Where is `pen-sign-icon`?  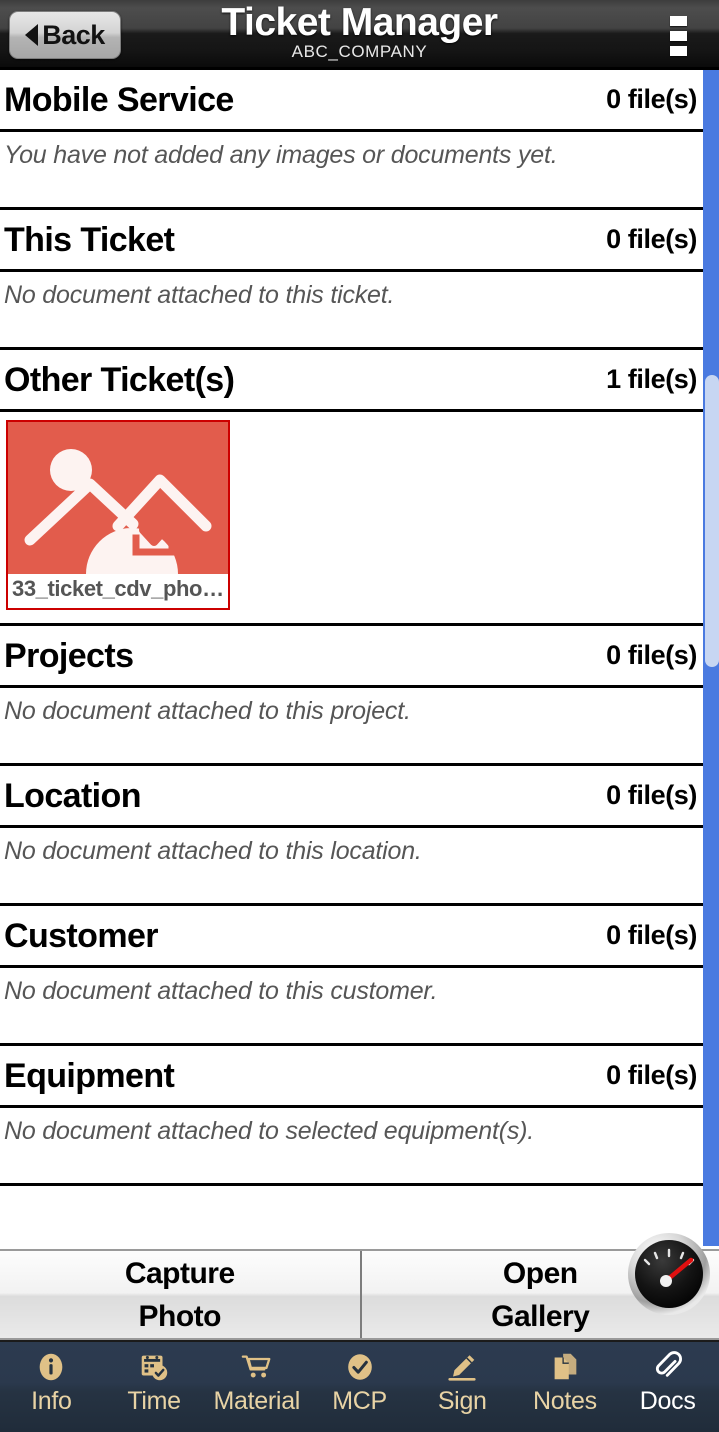 pen-sign-icon is located at coordinates (462, 1367).